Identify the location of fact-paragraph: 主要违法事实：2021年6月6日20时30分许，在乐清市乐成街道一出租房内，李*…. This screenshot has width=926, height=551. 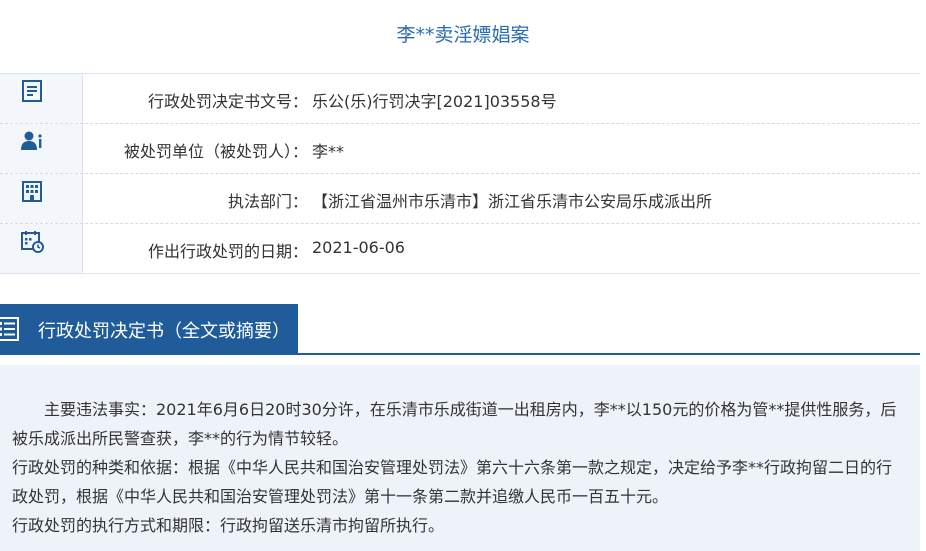
(454, 424).